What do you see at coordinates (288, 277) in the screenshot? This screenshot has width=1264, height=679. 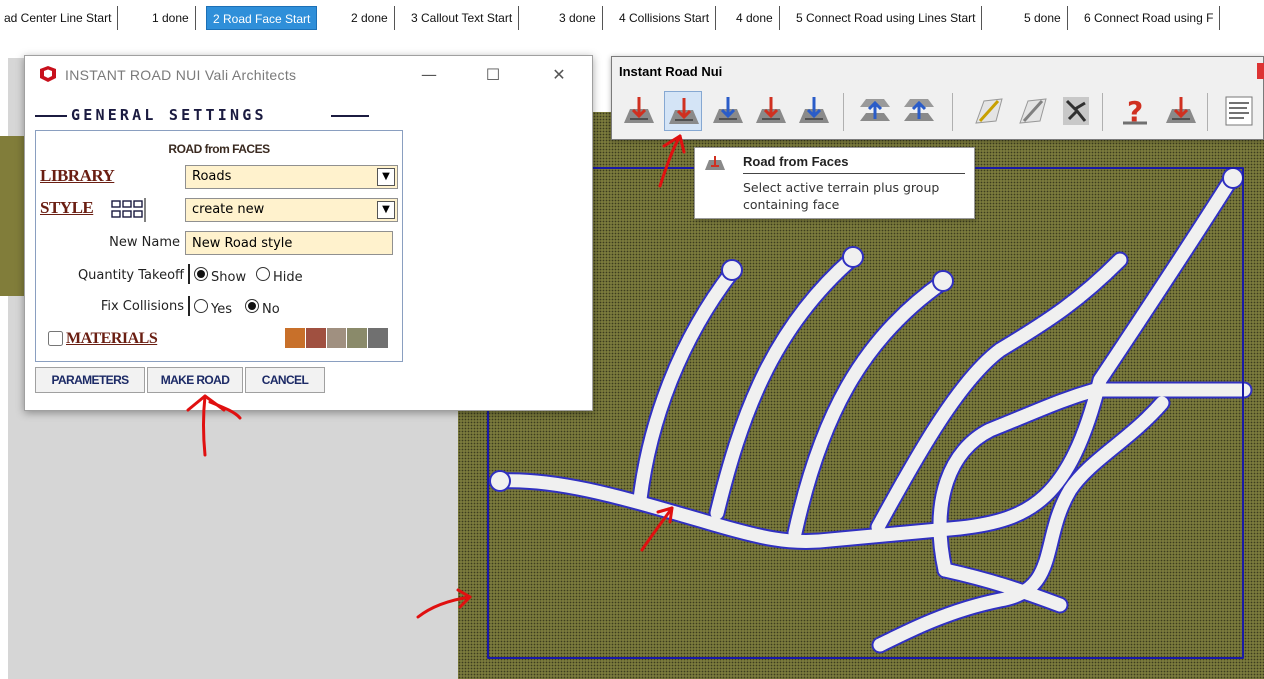 I see `quantity-hide-label: Hide` at bounding box center [288, 277].